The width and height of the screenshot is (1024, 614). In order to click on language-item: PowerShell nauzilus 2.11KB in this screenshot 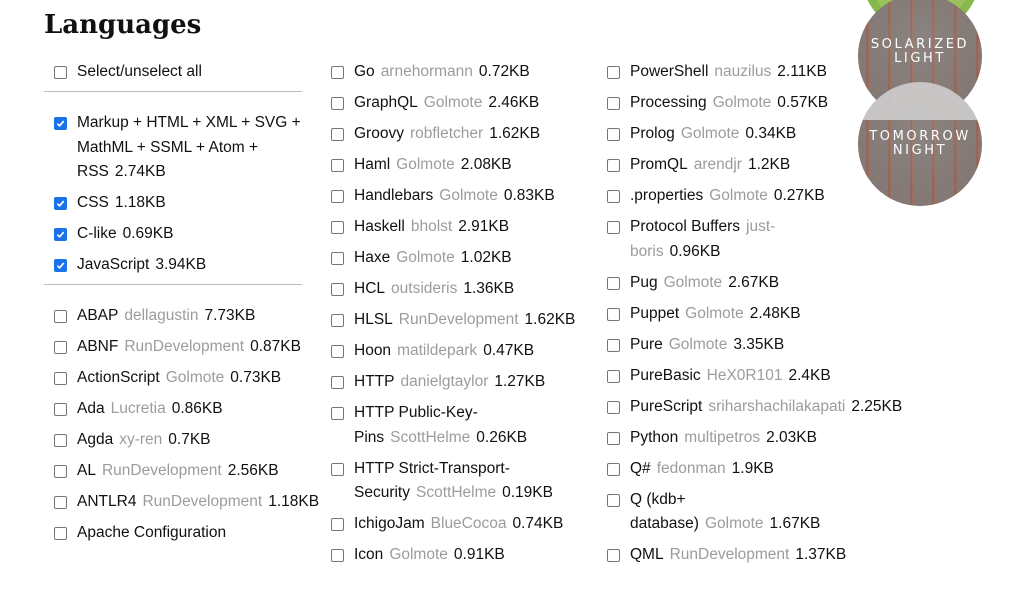, I will do `click(730, 72)`.